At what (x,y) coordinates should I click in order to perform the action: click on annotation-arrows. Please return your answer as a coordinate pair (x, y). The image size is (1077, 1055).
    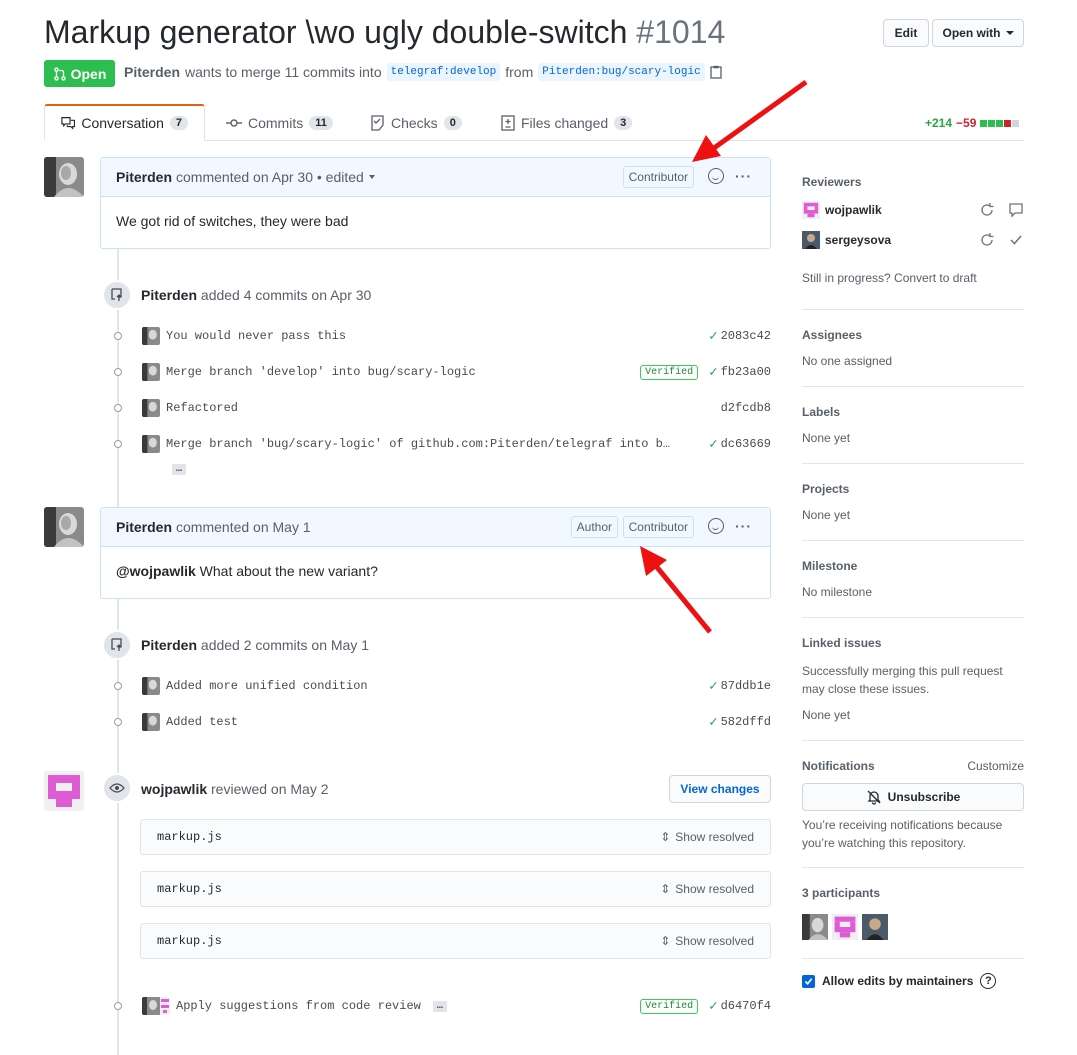
    Looking at the image, I should click on (724, 356).